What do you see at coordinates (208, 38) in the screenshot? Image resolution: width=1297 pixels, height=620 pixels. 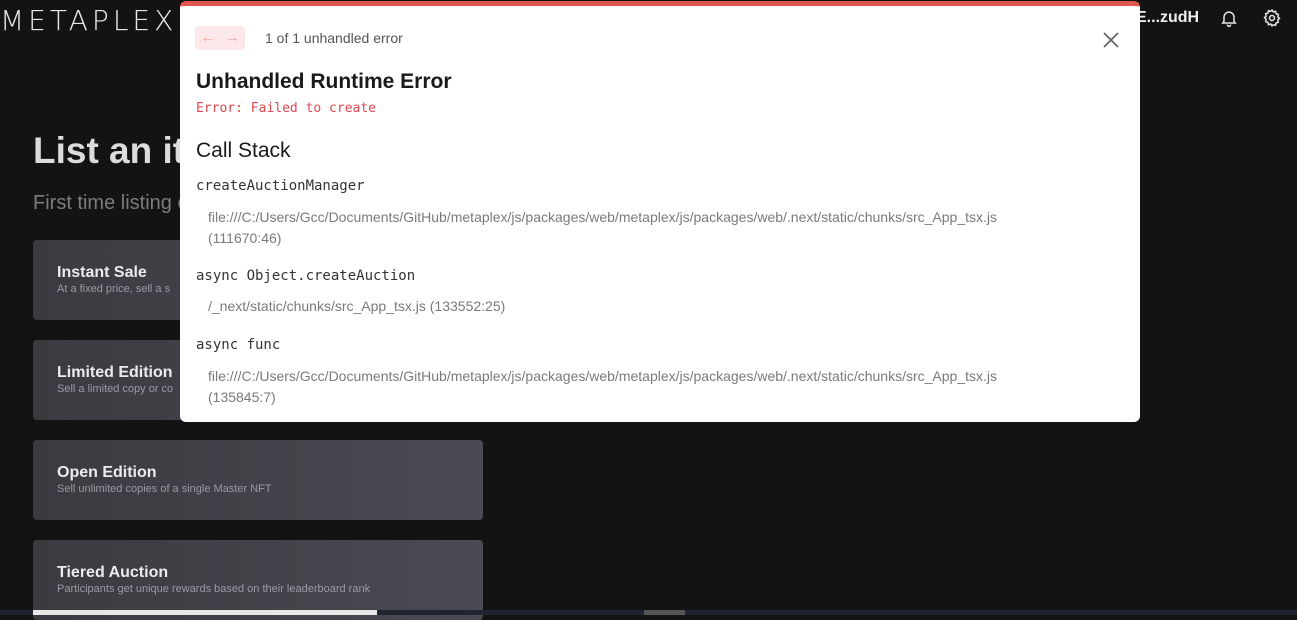 I see `previous-error-button: ←` at bounding box center [208, 38].